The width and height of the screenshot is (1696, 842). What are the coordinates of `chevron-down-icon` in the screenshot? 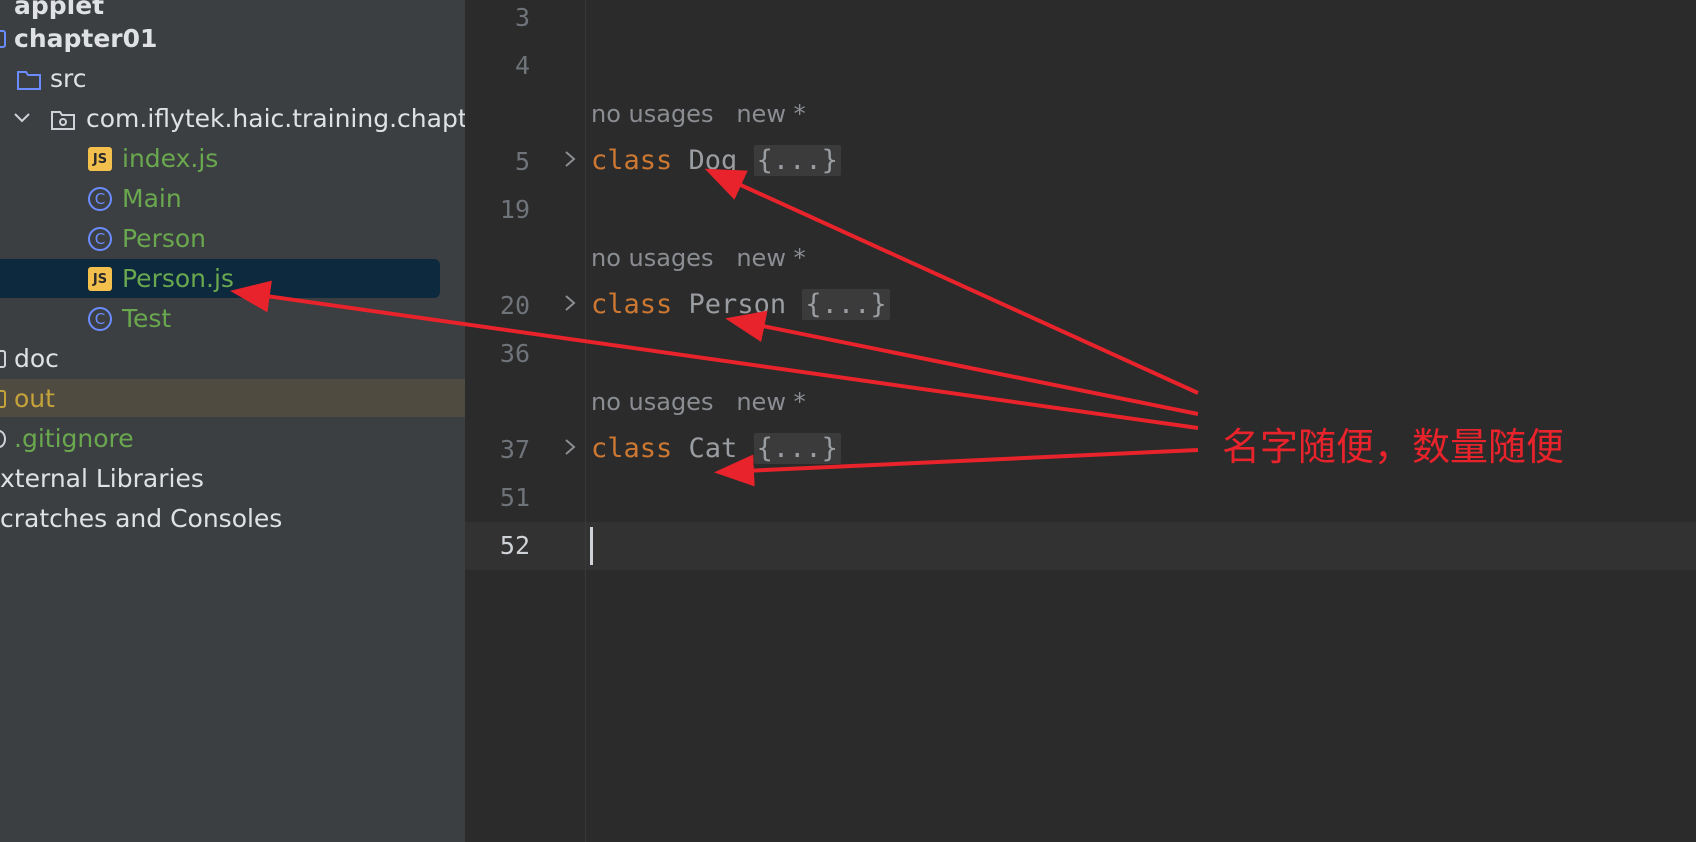 It's located at (22, 118).